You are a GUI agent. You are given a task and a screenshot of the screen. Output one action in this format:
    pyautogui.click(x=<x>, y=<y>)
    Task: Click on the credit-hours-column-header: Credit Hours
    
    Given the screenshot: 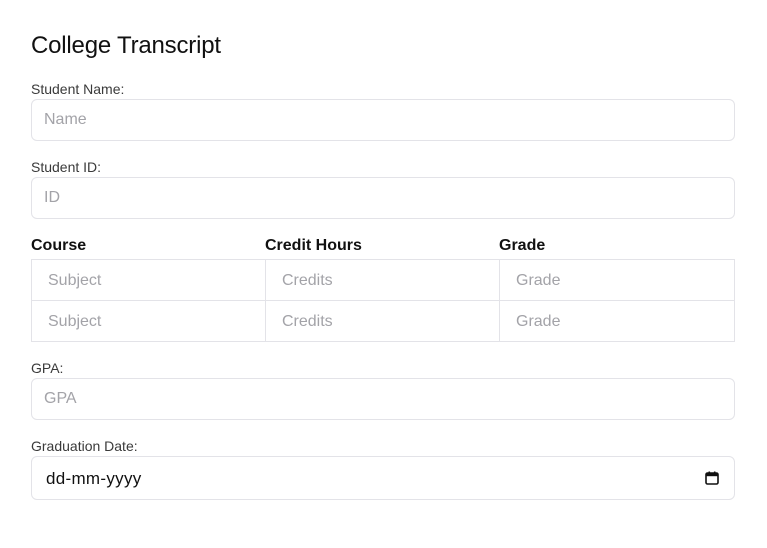 What is the action you would take?
    pyautogui.click(x=313, y=245)
    